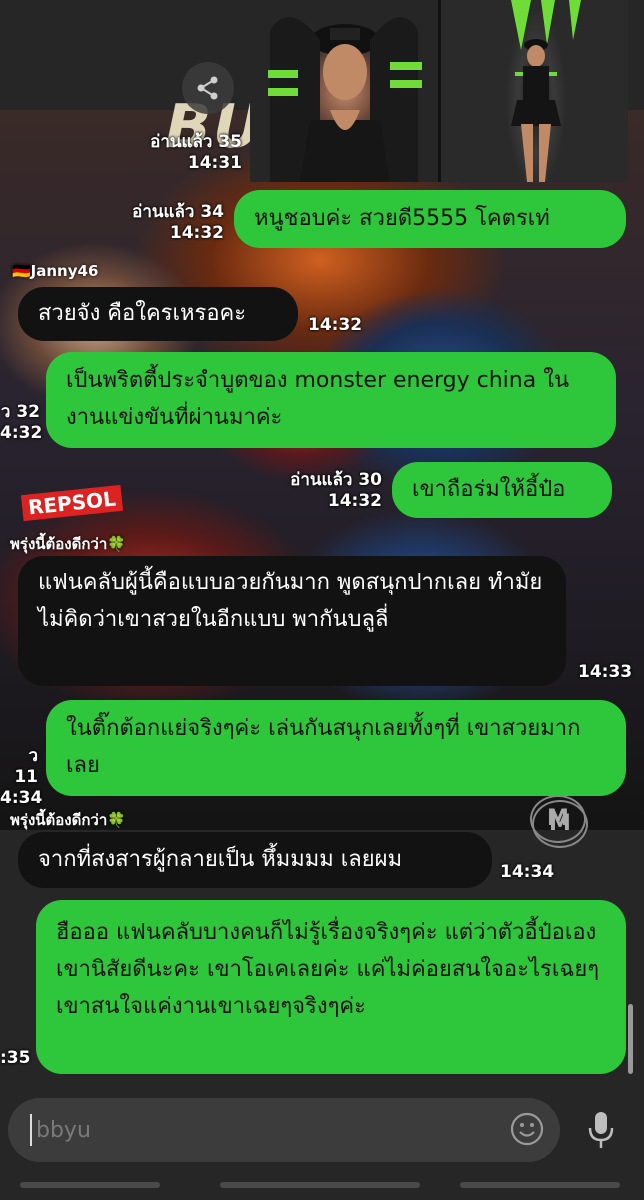  I want to click on microphone-button, so click(601, 1130).